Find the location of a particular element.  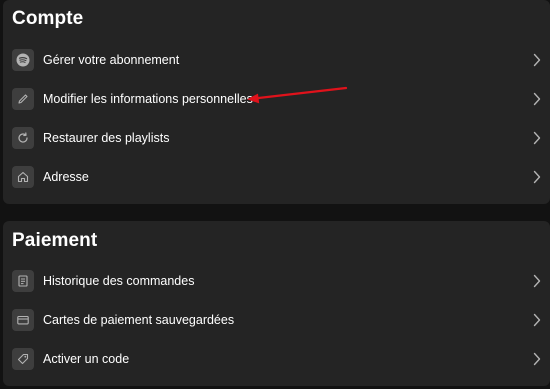

home-icon is located at coordinates (23, 176).